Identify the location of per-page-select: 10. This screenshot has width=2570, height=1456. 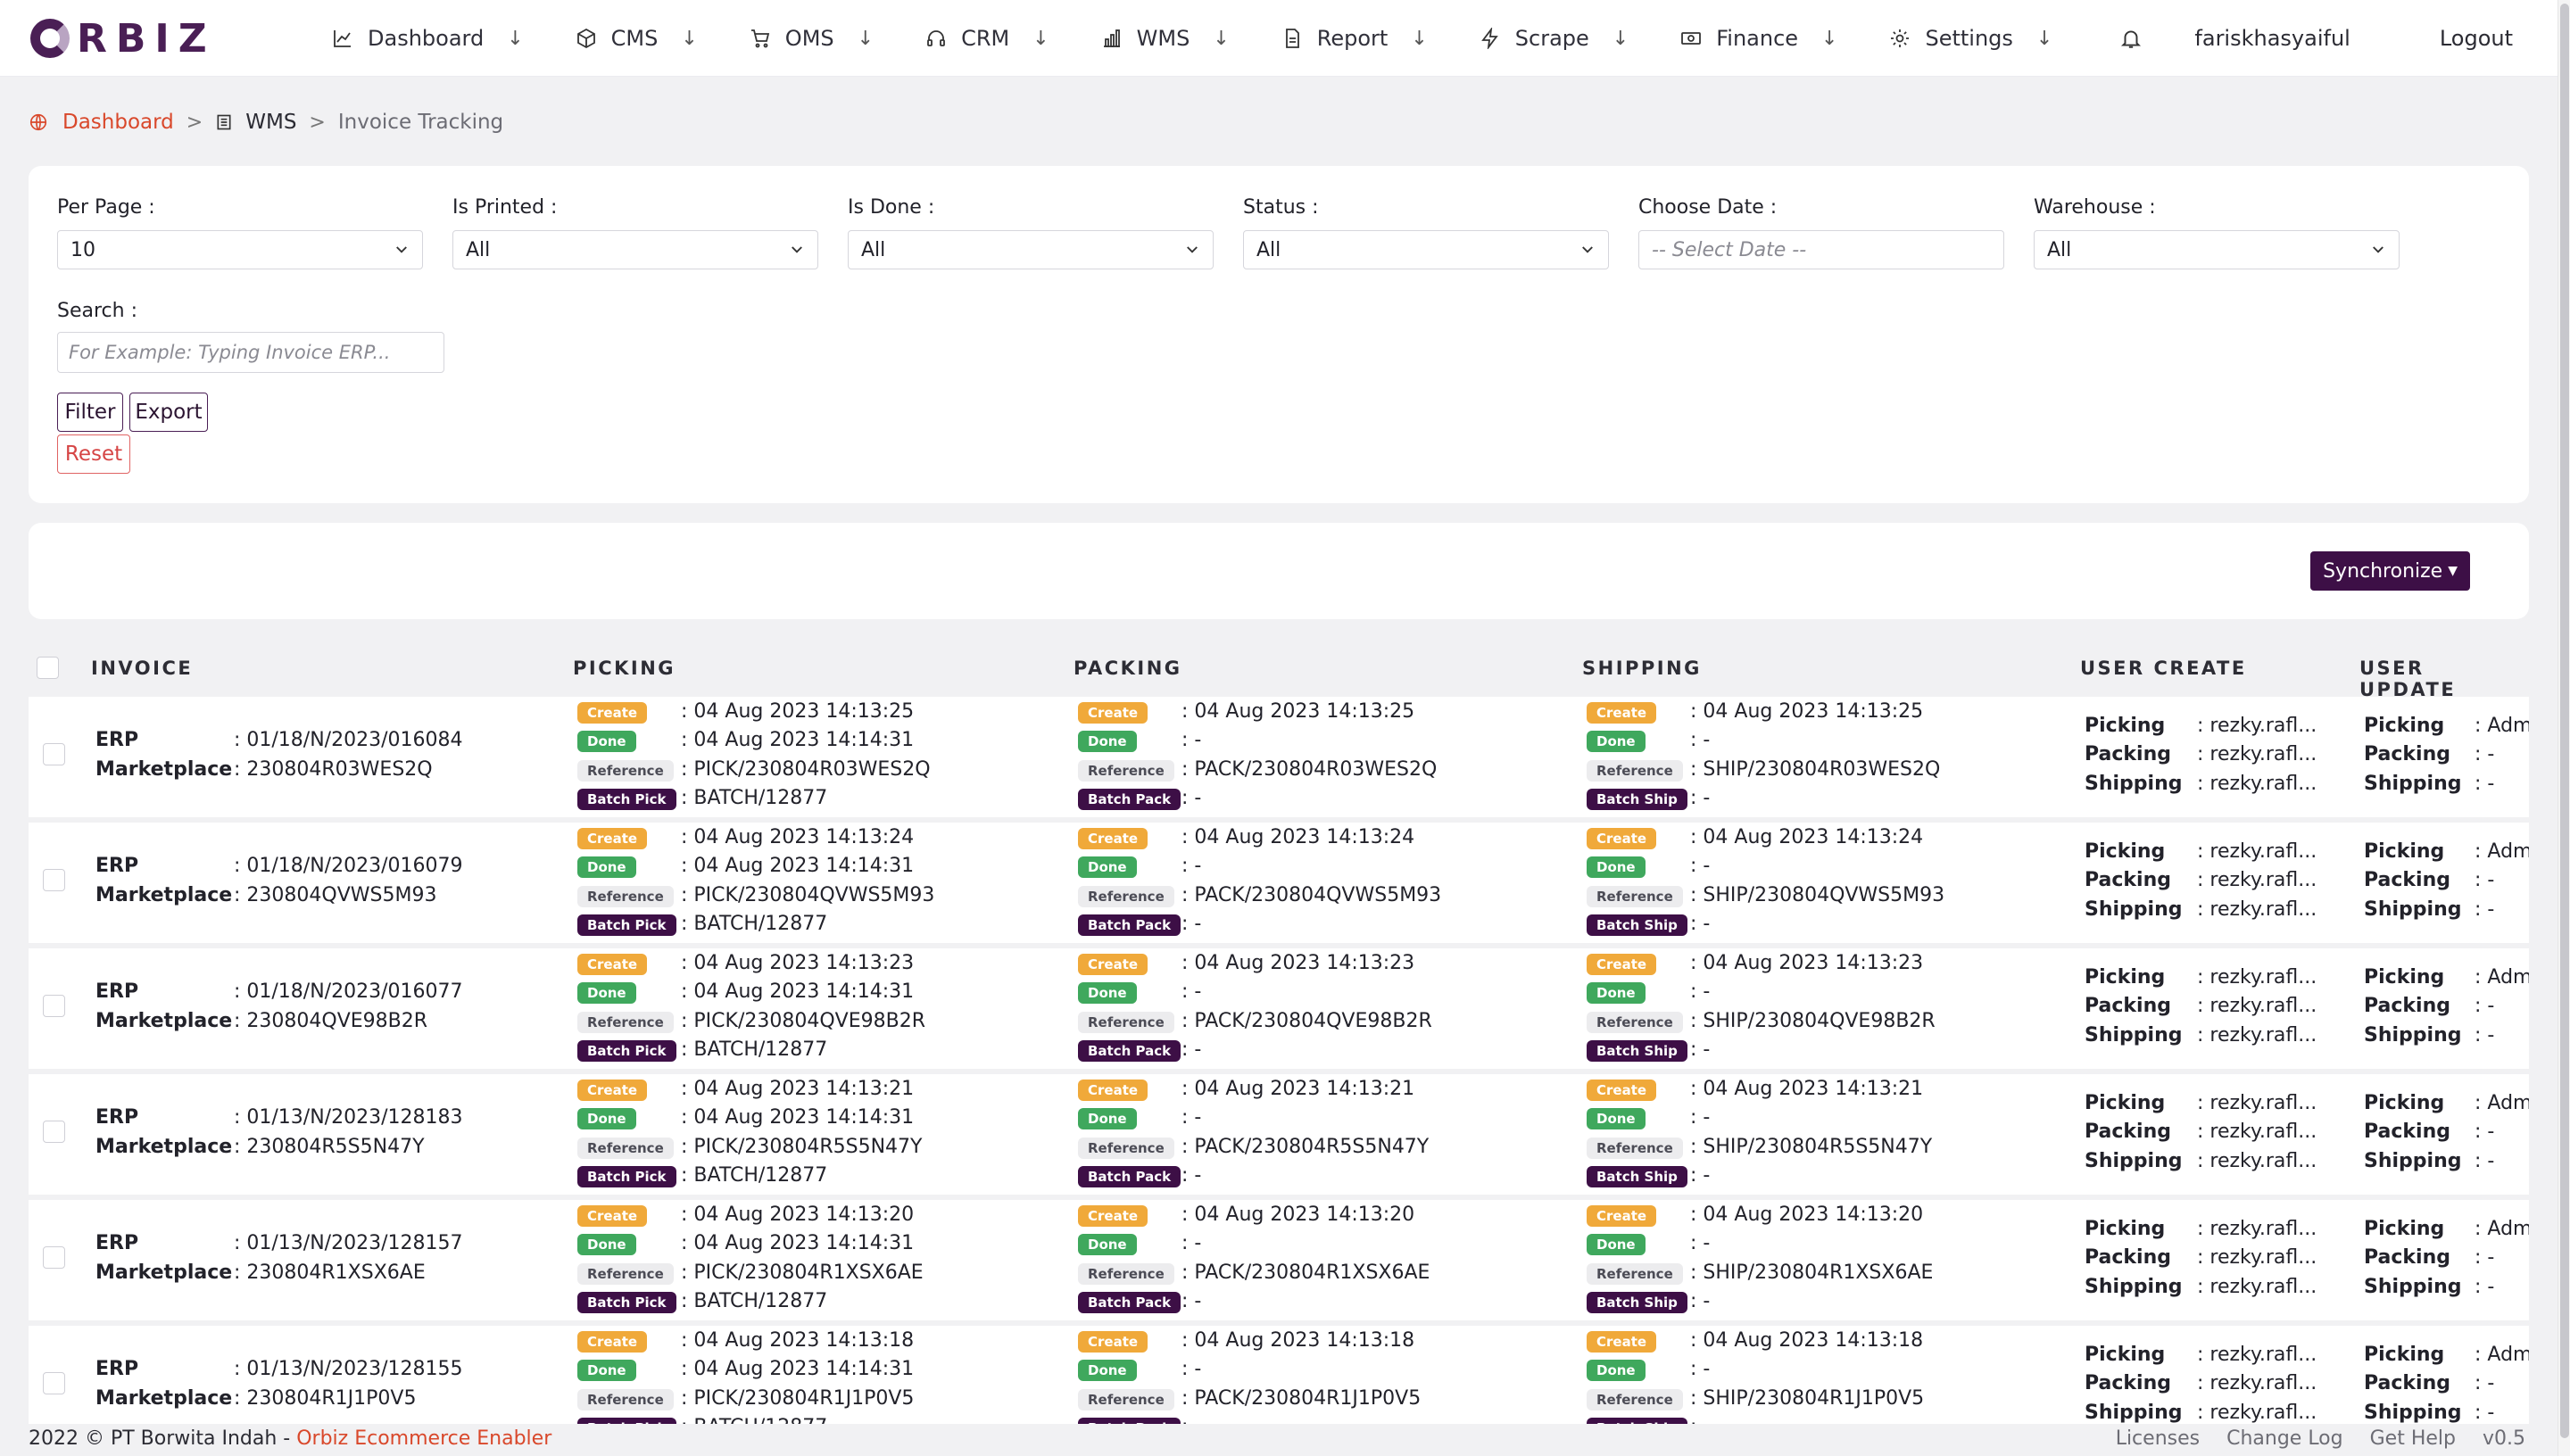
(240, 250).